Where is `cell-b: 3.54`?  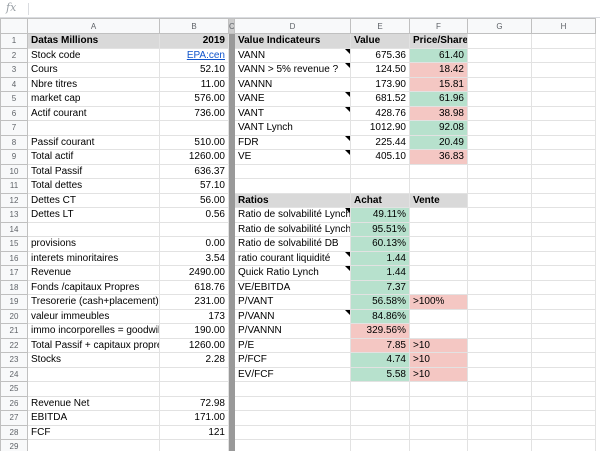
cell-b: 3.54 is located at coordinates (194, 258).